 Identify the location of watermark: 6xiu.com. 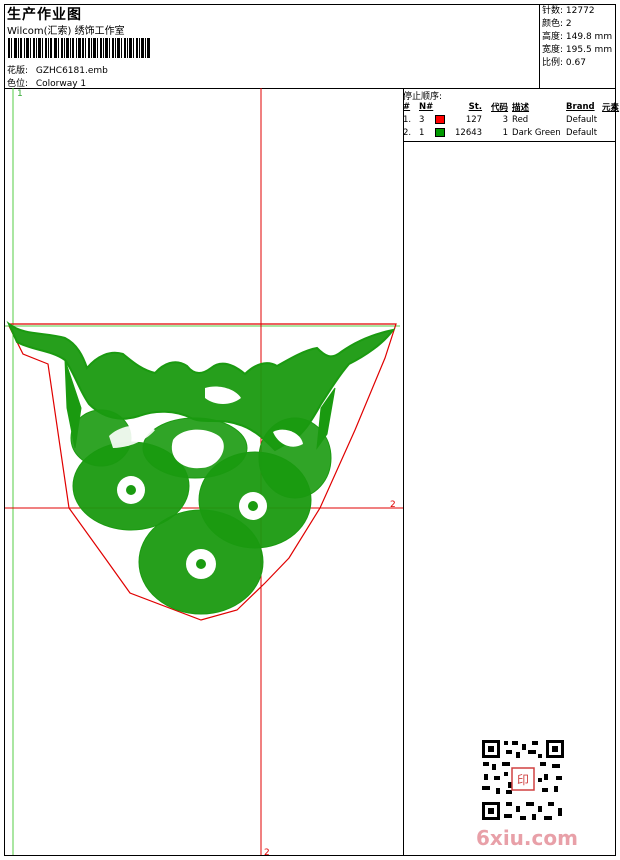
(527, 838).